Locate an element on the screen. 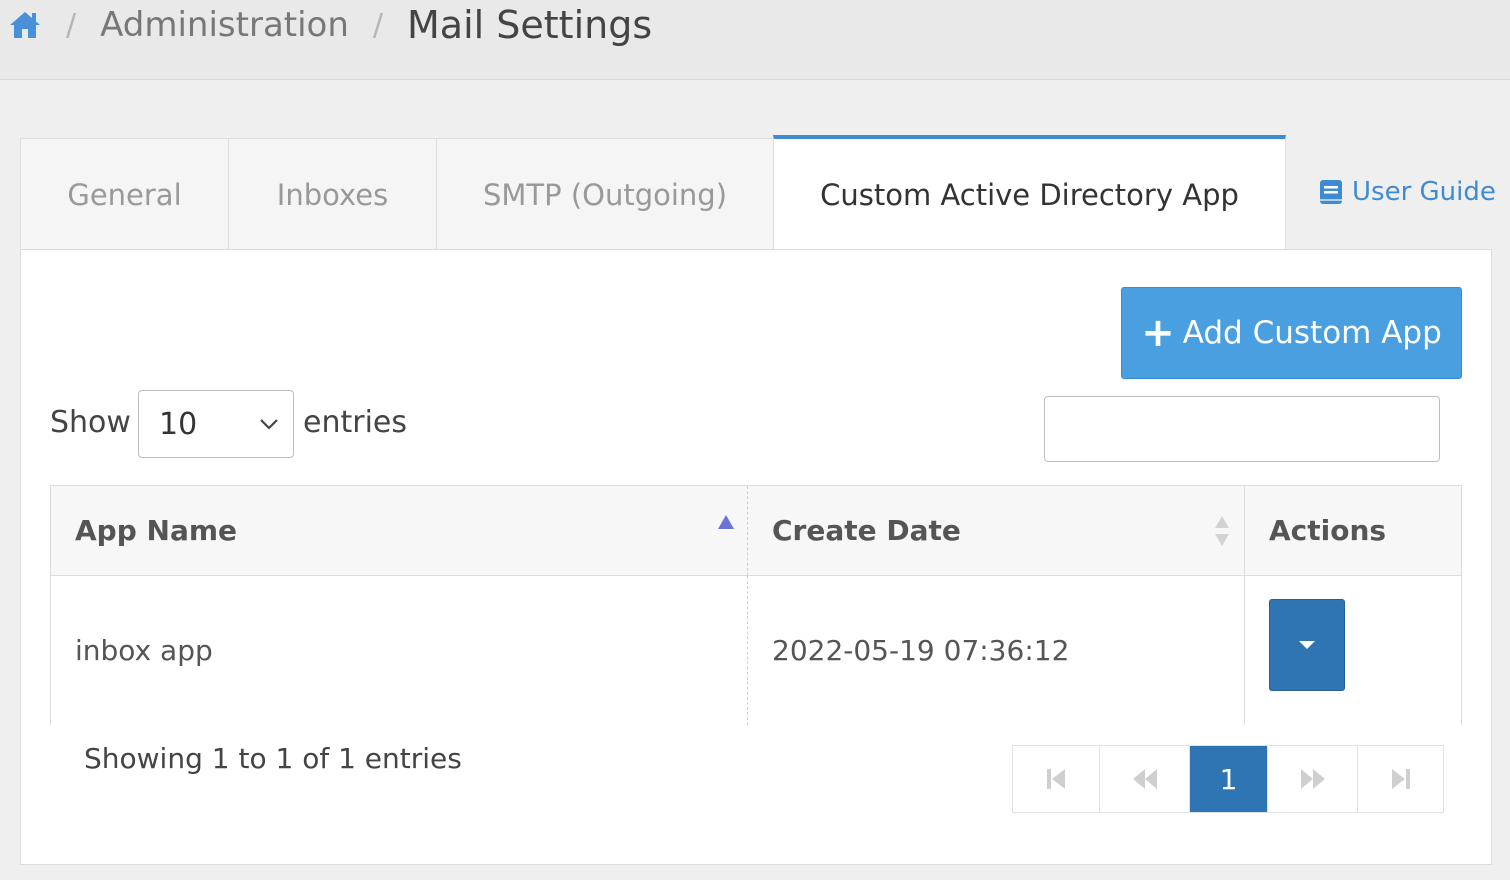  table-cell-create-date: 2022-05-19 07:36:12 is located at coordinates (996, 650).